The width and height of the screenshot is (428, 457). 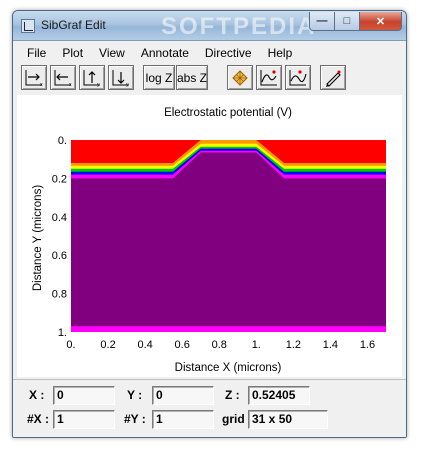 What do you see at coordinates (322, 21) in the screenshot?
I see `minimize-button: —` at bounding box center [322, 21].